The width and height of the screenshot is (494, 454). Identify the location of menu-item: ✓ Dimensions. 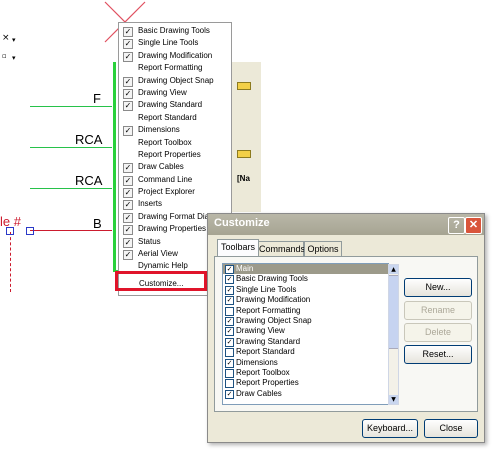
(175, 130).